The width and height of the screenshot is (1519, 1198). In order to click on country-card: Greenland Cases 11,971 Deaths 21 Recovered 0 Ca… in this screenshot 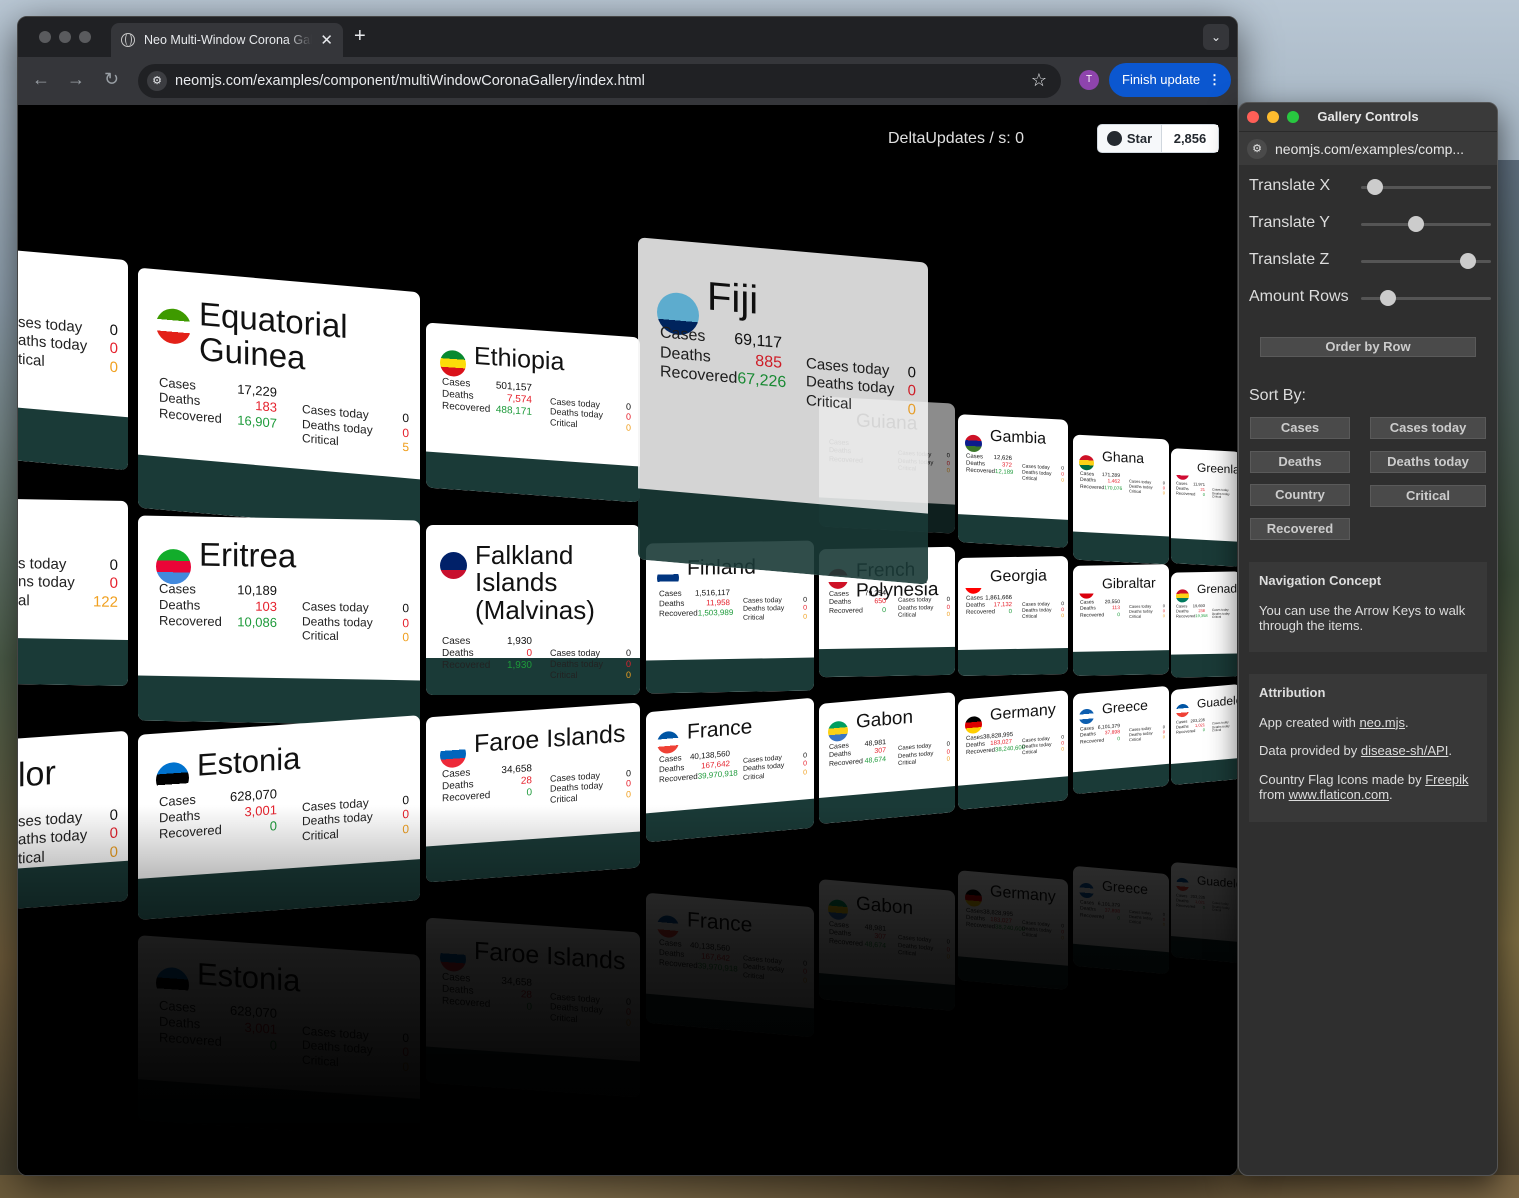, I will do `click(1204, 507)`.